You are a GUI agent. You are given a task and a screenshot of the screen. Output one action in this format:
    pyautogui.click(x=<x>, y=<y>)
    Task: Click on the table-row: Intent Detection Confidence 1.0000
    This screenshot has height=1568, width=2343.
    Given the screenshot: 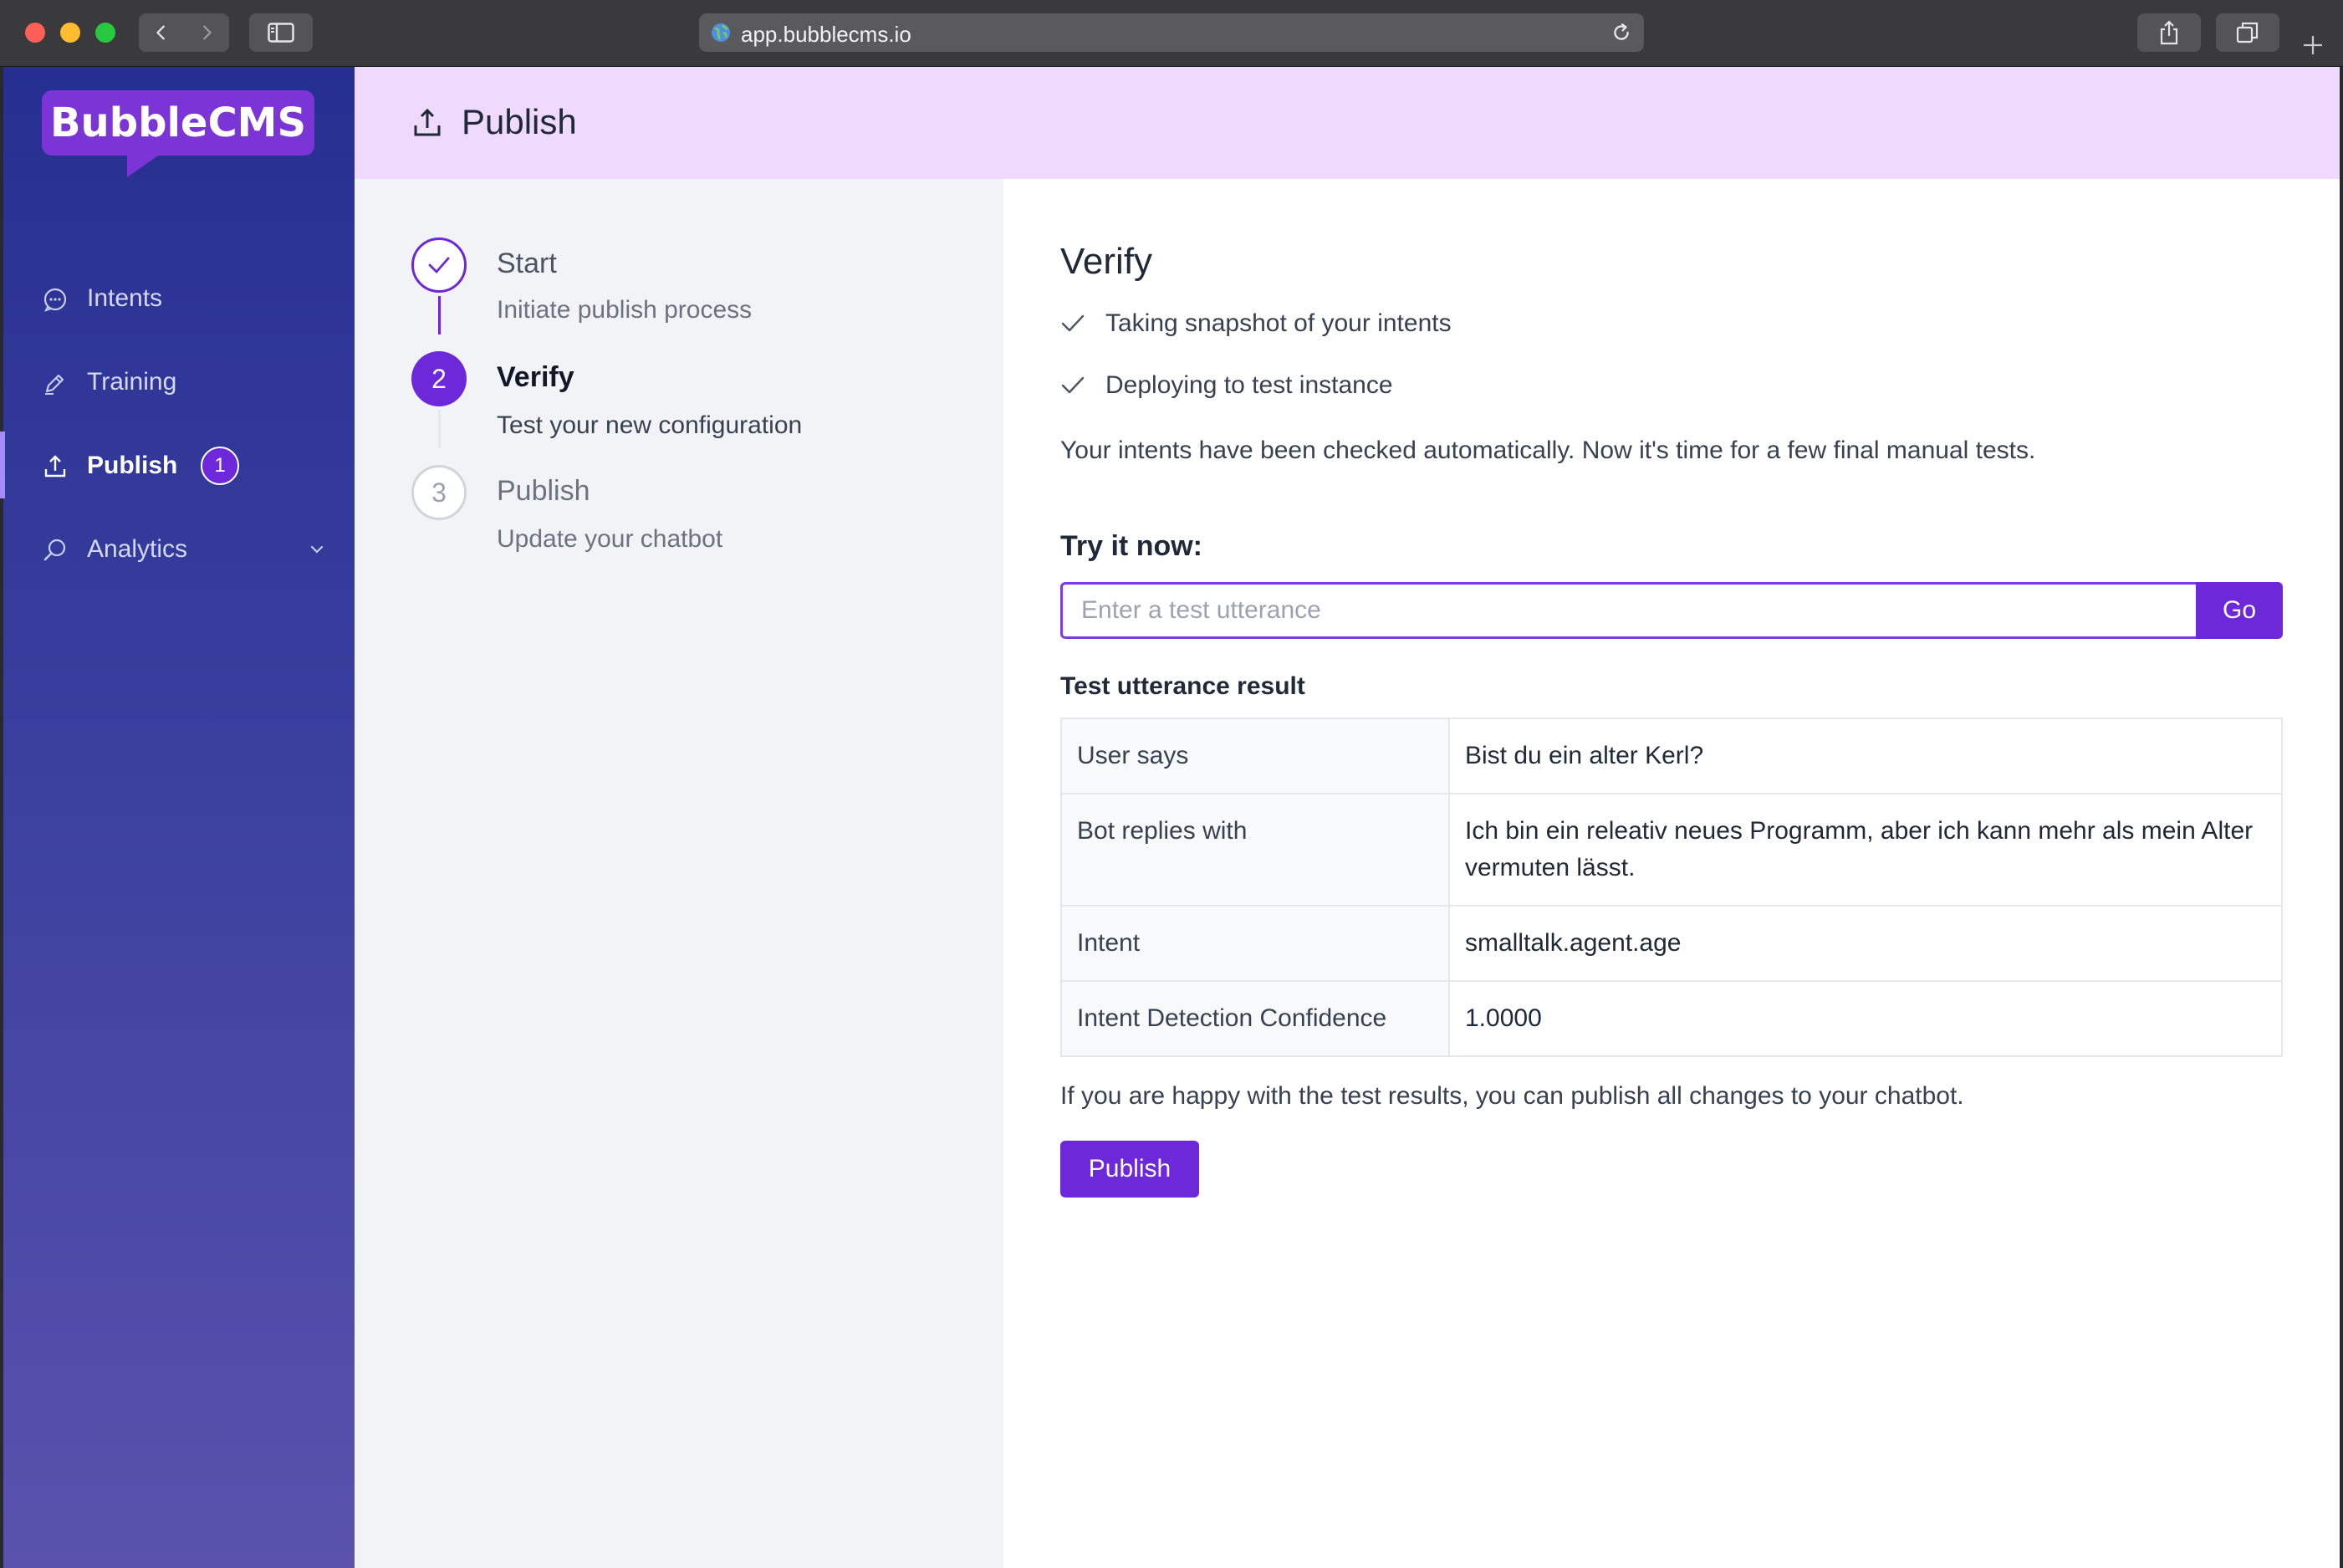 What is the action you would take?
    pyautogui.click(x=1671, y=1018)
    